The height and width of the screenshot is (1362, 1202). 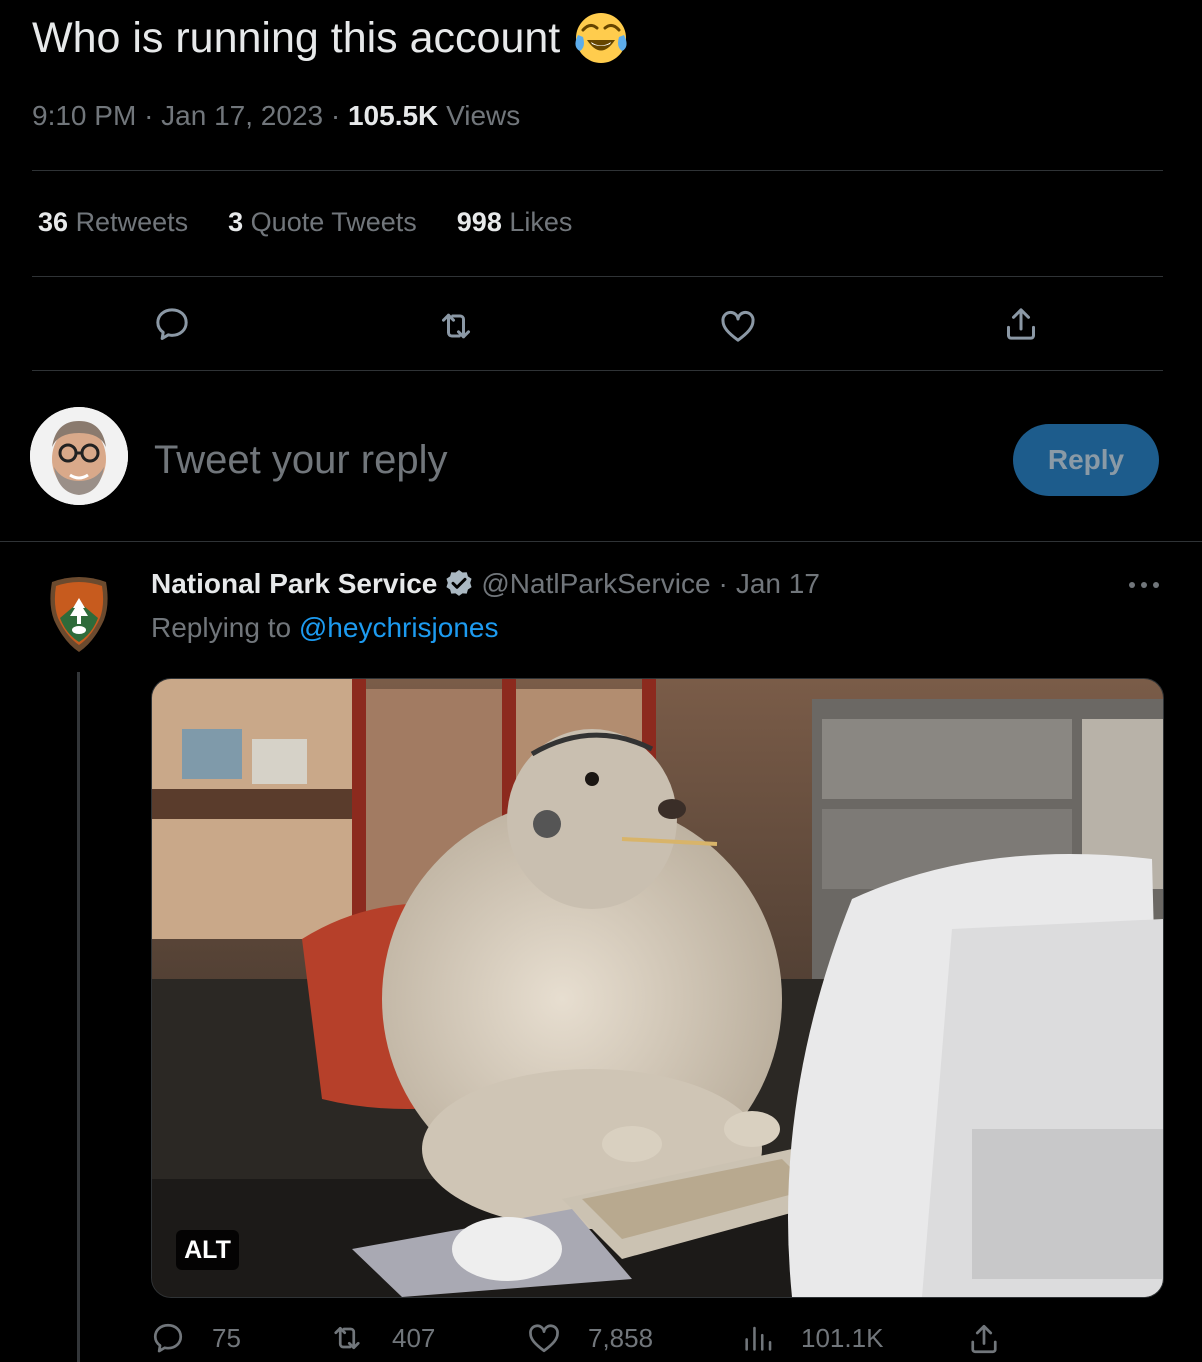 I want to click on more-icon, so click(x=1144, y=585).